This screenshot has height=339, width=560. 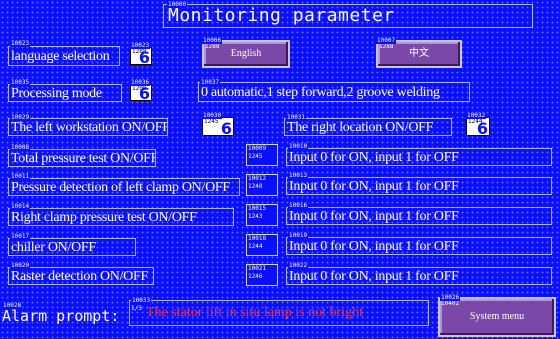 I want to click on raster-hint: Input 0 for ON, input 1 for OFF, so click(x=419, y=276).